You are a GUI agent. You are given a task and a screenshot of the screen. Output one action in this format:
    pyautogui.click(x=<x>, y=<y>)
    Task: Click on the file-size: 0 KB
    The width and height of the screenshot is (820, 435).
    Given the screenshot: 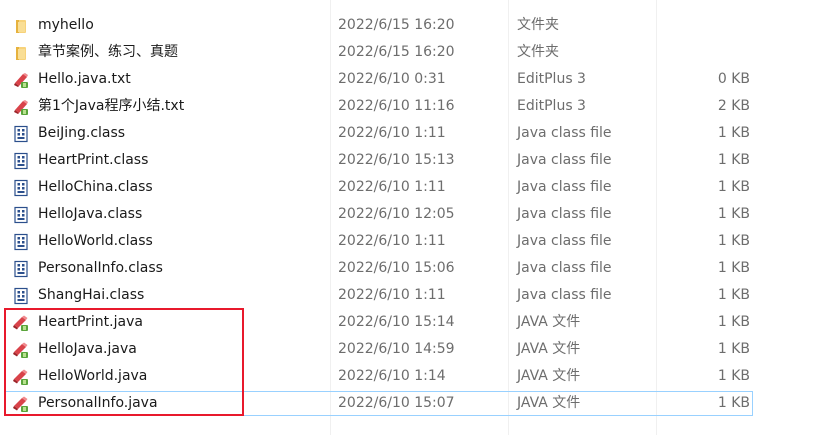 What is the action you would take?
    pyautogui.click(x=733, y=79)
    